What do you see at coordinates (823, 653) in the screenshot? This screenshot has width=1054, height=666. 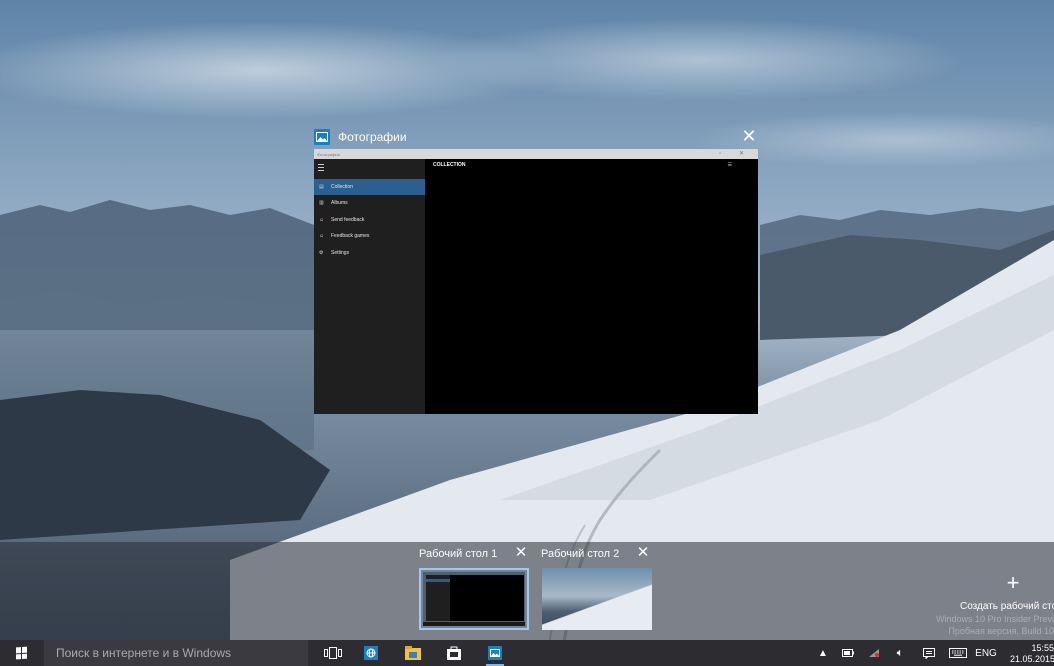 I see `chevron-up-icon: ▲` at bounding box center [823, 653].